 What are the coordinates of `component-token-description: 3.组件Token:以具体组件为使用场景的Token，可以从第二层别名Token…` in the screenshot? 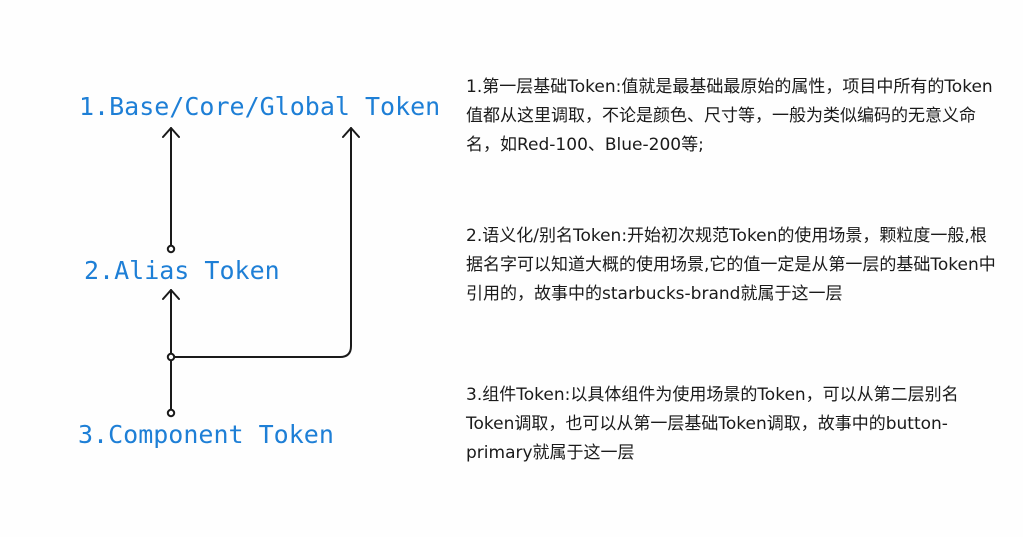 It's located at (712, 424).